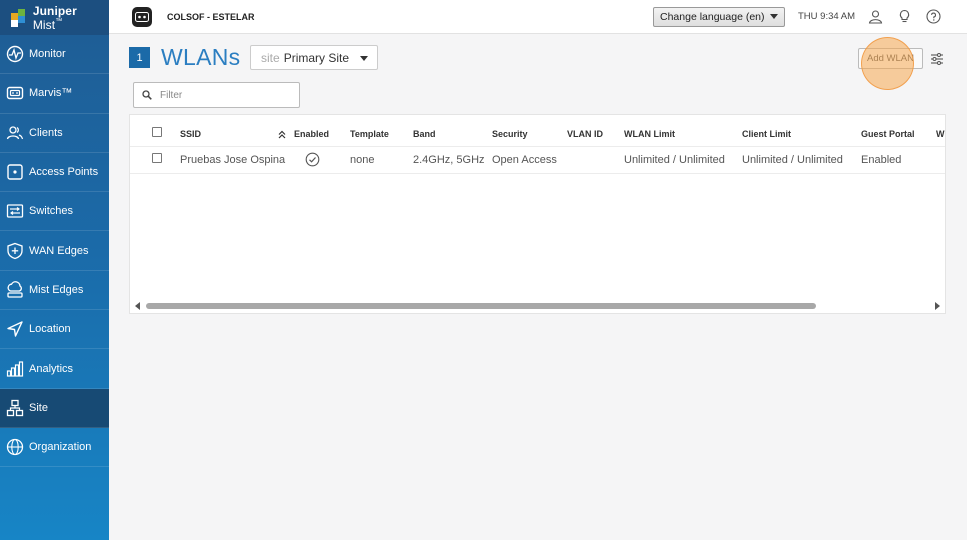  What do you see at coordinates (940, 134) in the screenshot?
I see `column-header-truncated: WL` at bounding box center [940, 134].